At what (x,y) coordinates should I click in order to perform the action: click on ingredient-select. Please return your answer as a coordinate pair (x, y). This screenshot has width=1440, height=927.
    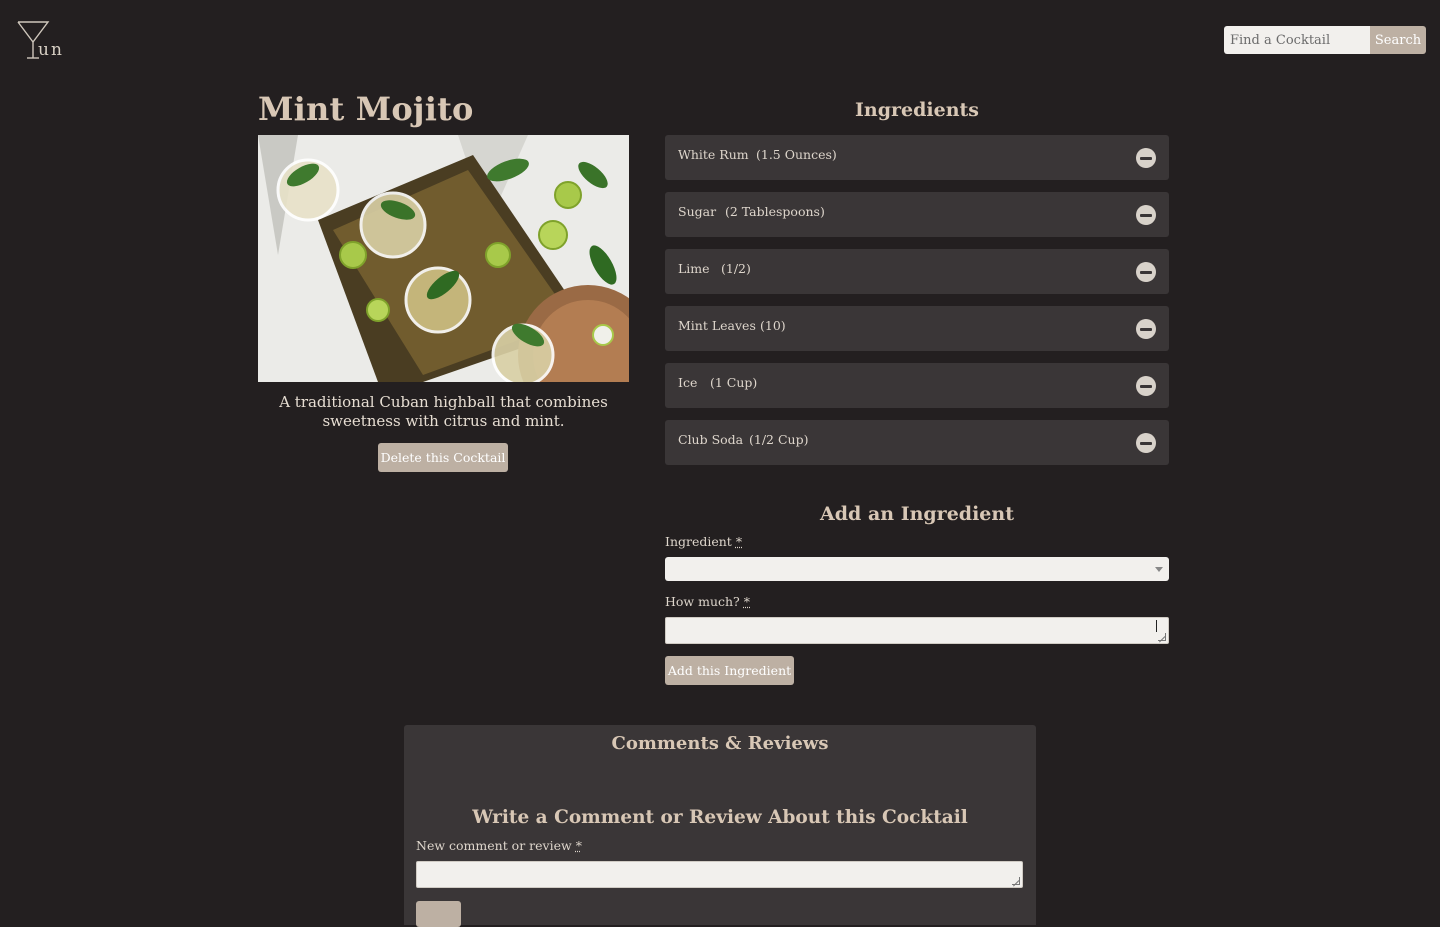
    Looking at the image, I should click on (917, 569).